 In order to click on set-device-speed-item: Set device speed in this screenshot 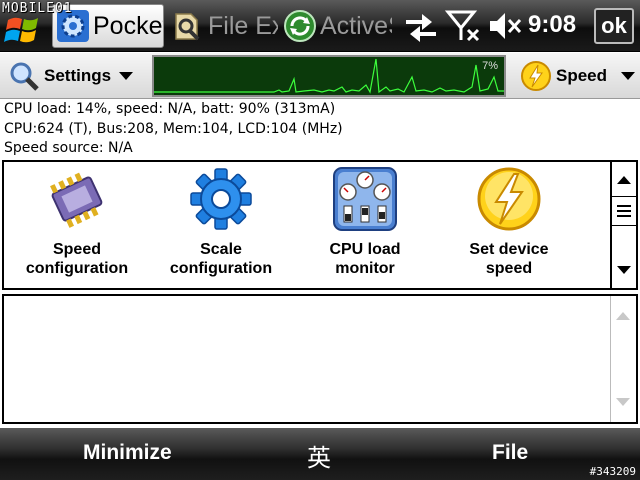, I will do `click(509, 226)`.